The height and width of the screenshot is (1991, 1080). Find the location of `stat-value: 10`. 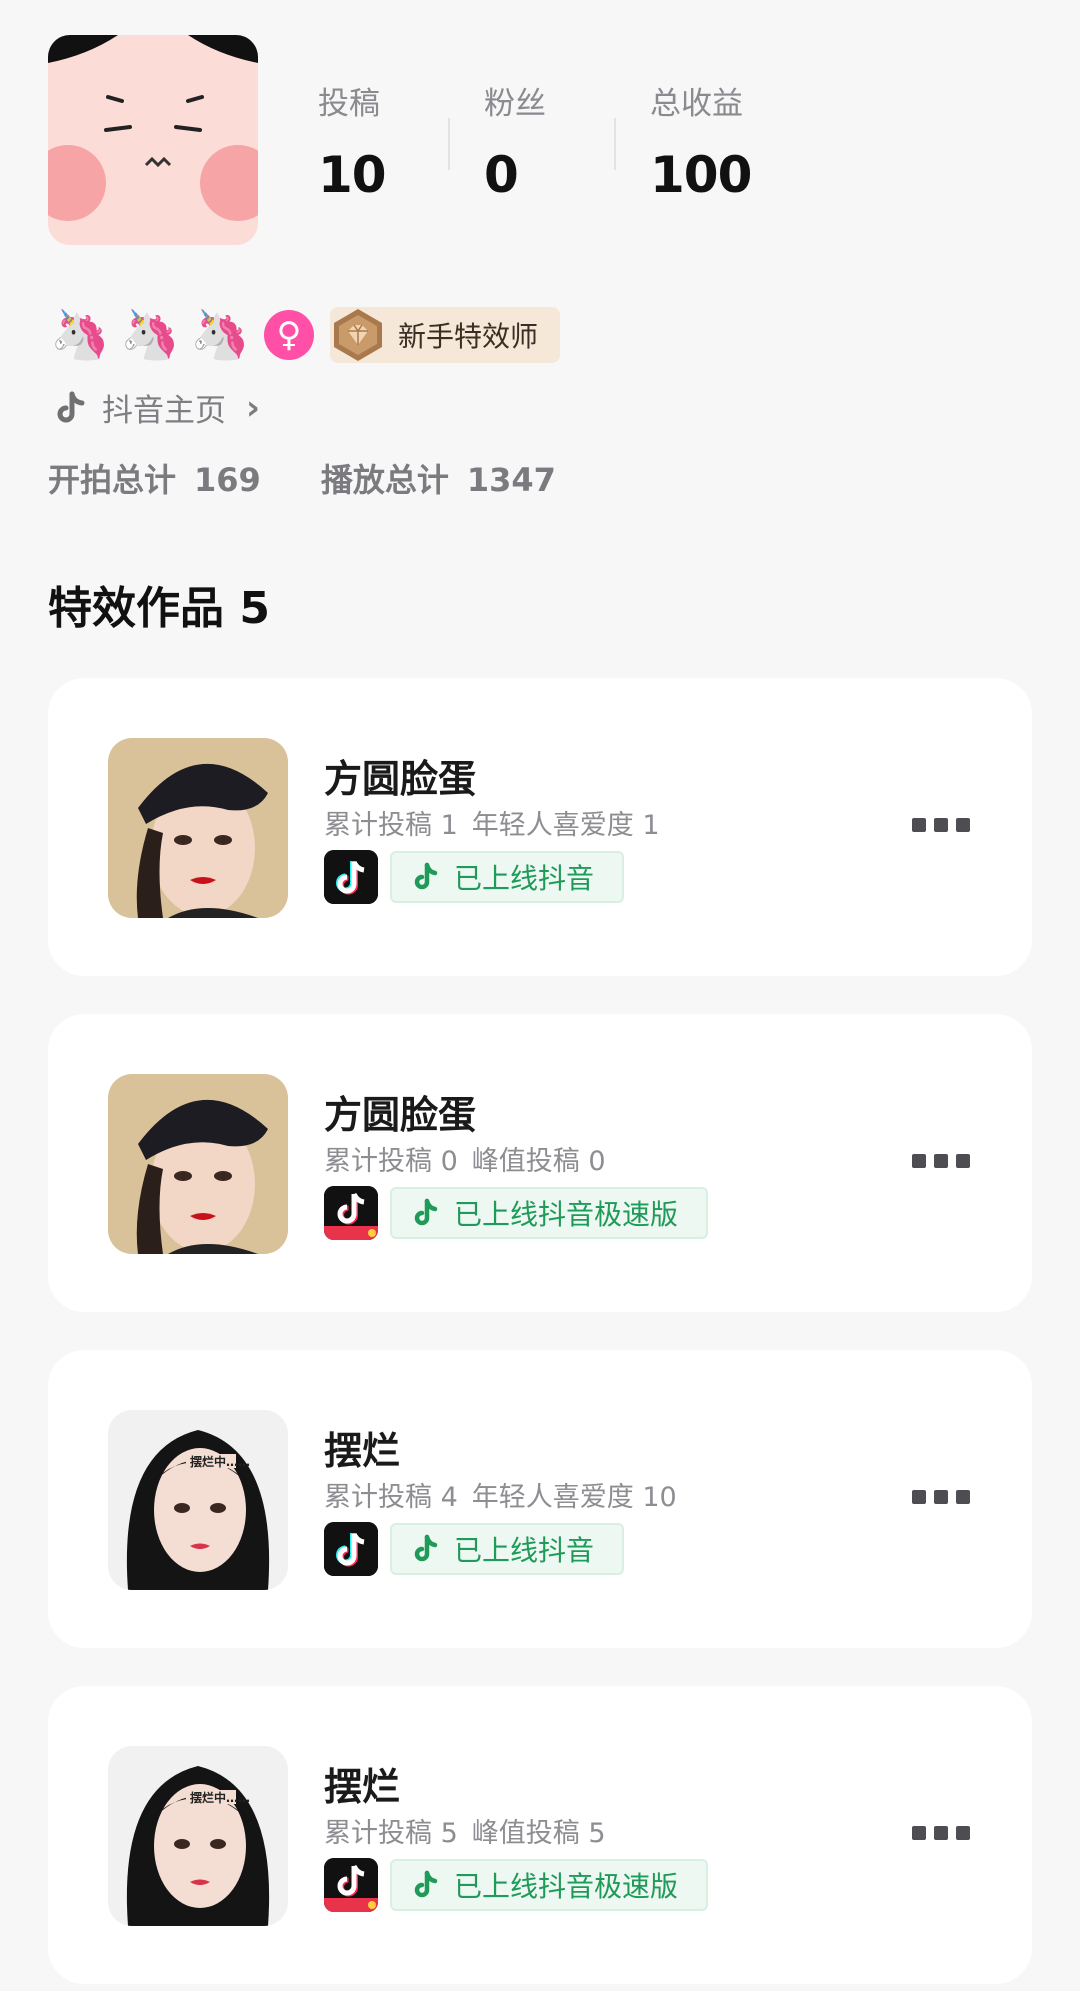

stat-value: 10 is located at coordinates (352, 175).